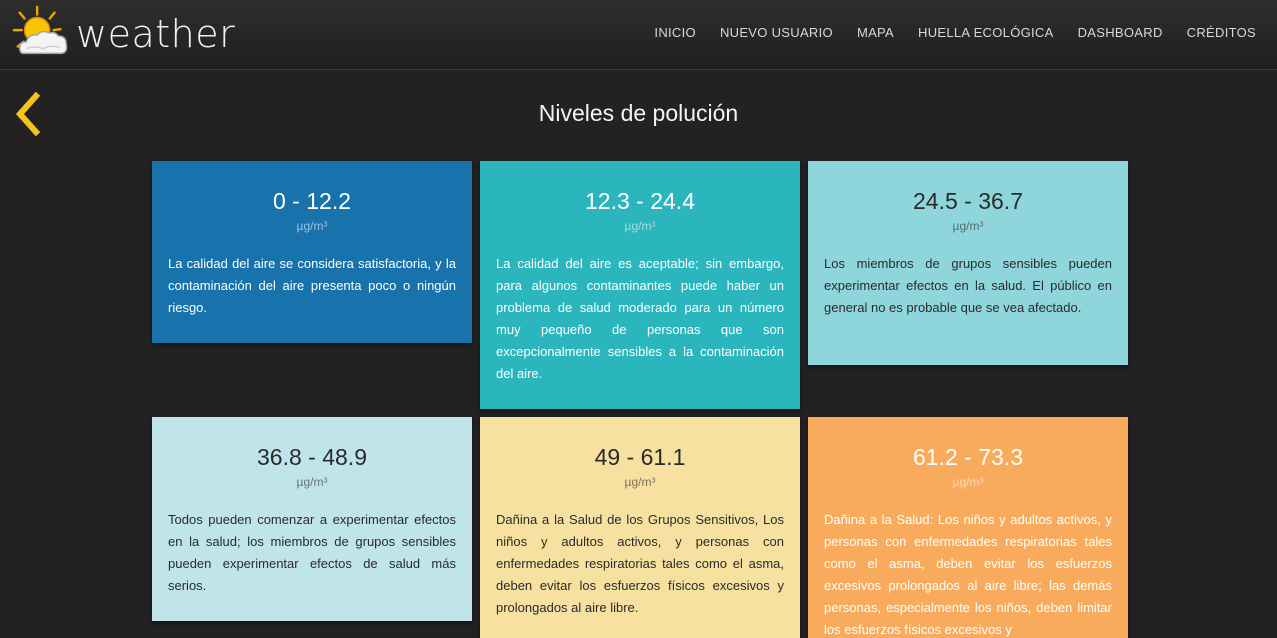  I want to click on nav-item-nuevo-usuario: NUEVO USUARIO, so click(776, 32).